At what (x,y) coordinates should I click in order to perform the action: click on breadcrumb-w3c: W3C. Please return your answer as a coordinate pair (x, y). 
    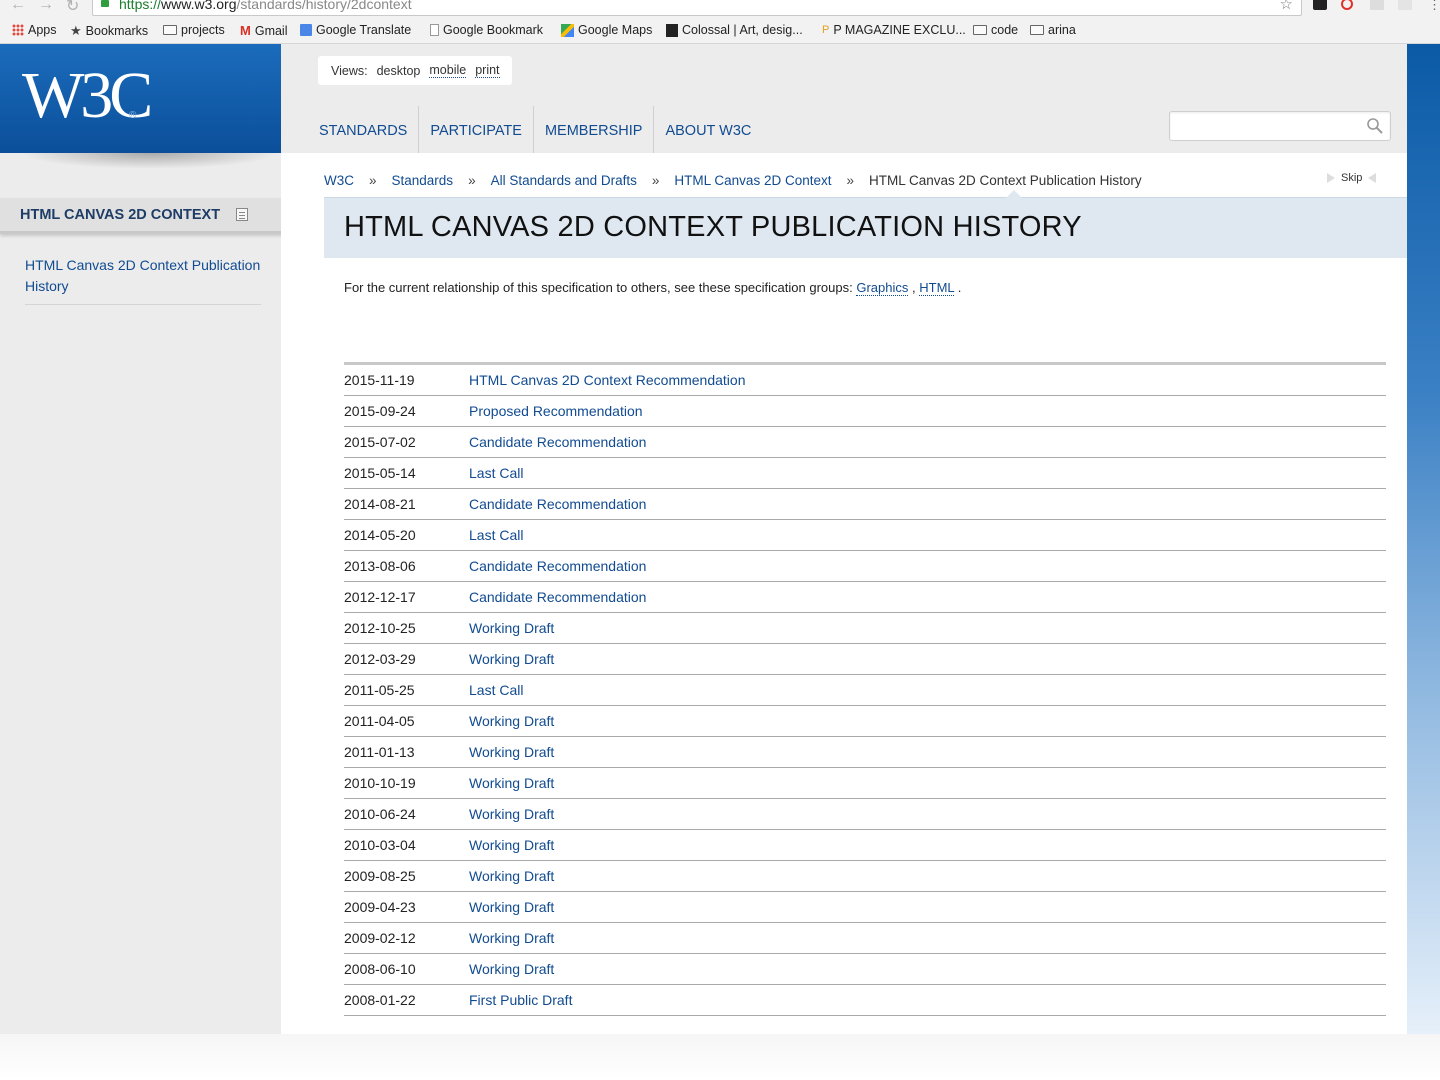
    Looking at the image, I should click on (339, 180).